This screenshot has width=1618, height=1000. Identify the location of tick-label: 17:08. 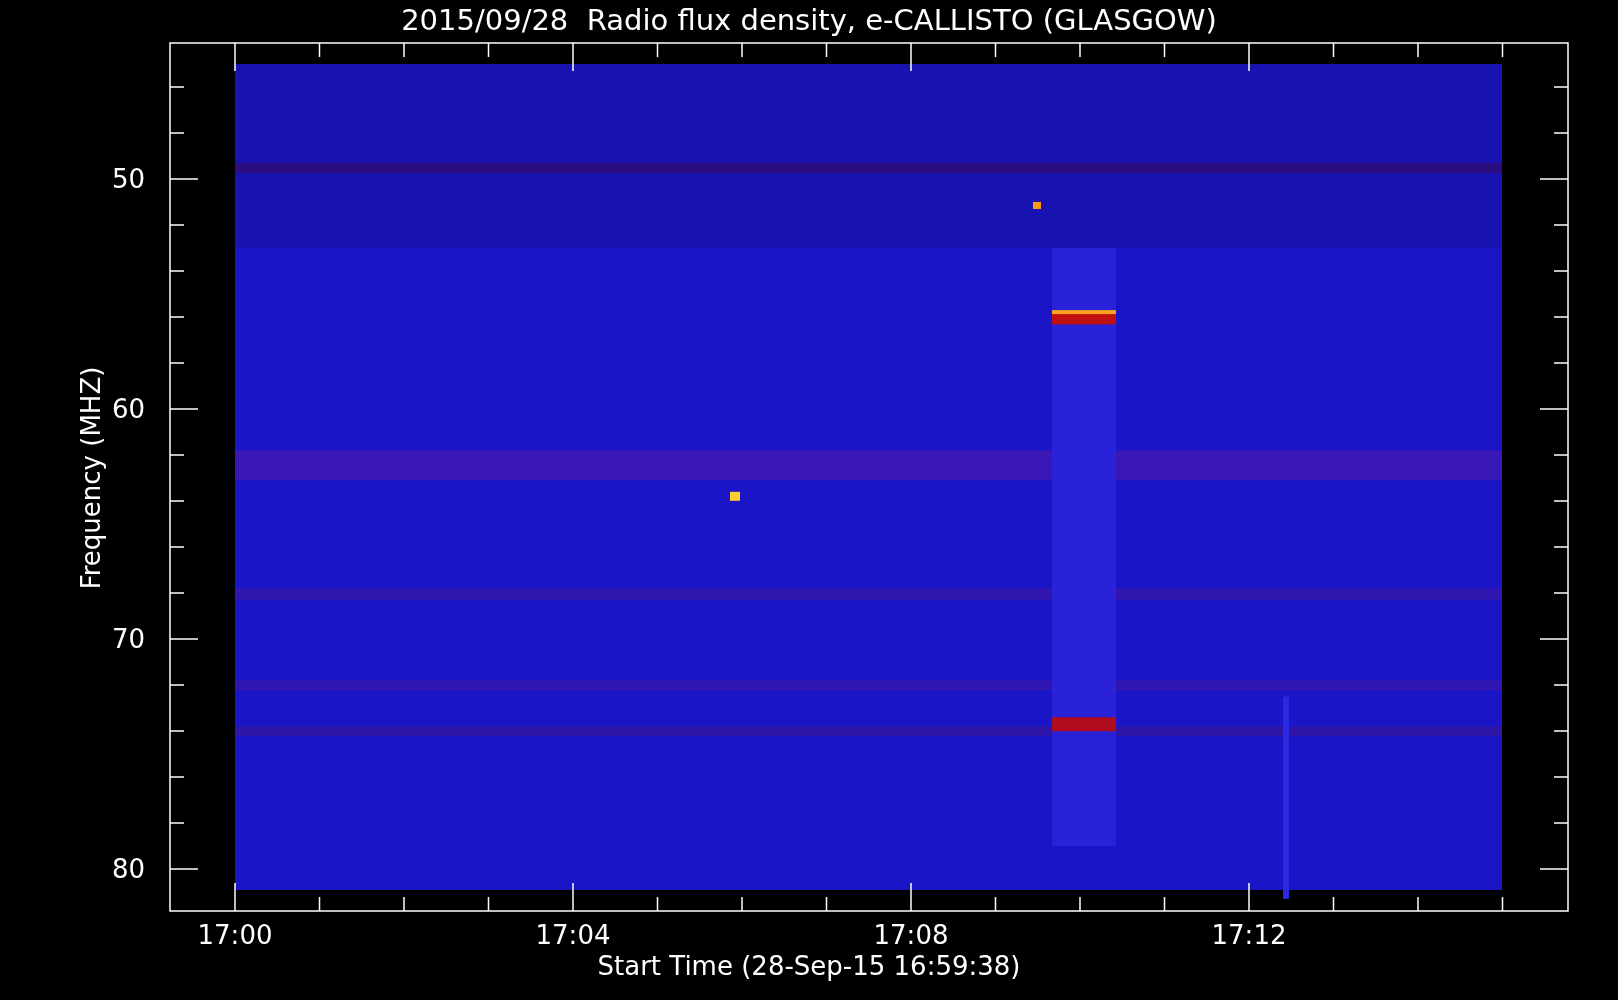
(911, 935).